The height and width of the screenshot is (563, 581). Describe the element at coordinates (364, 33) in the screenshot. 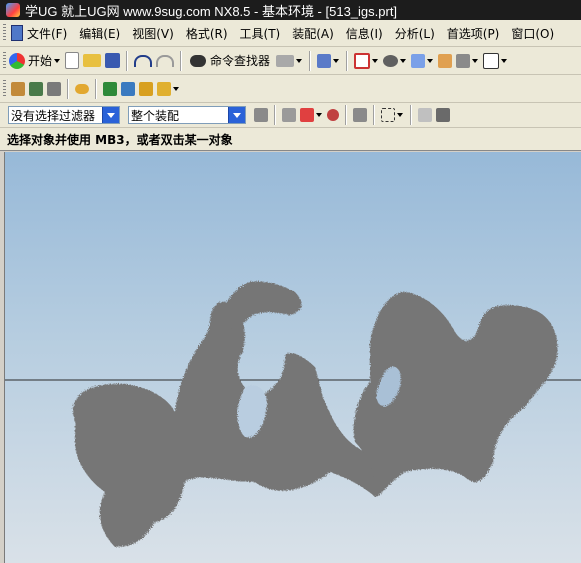

I see `menu-information: 信息(I)` at that location.